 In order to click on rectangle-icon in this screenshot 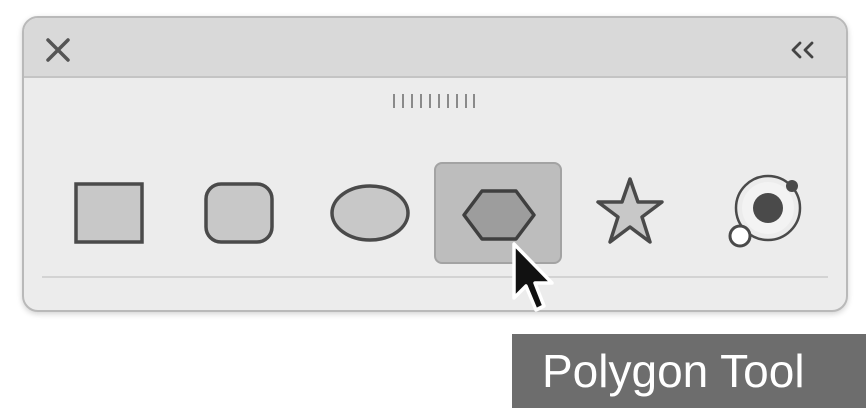, I will do `click(109, 213)`.